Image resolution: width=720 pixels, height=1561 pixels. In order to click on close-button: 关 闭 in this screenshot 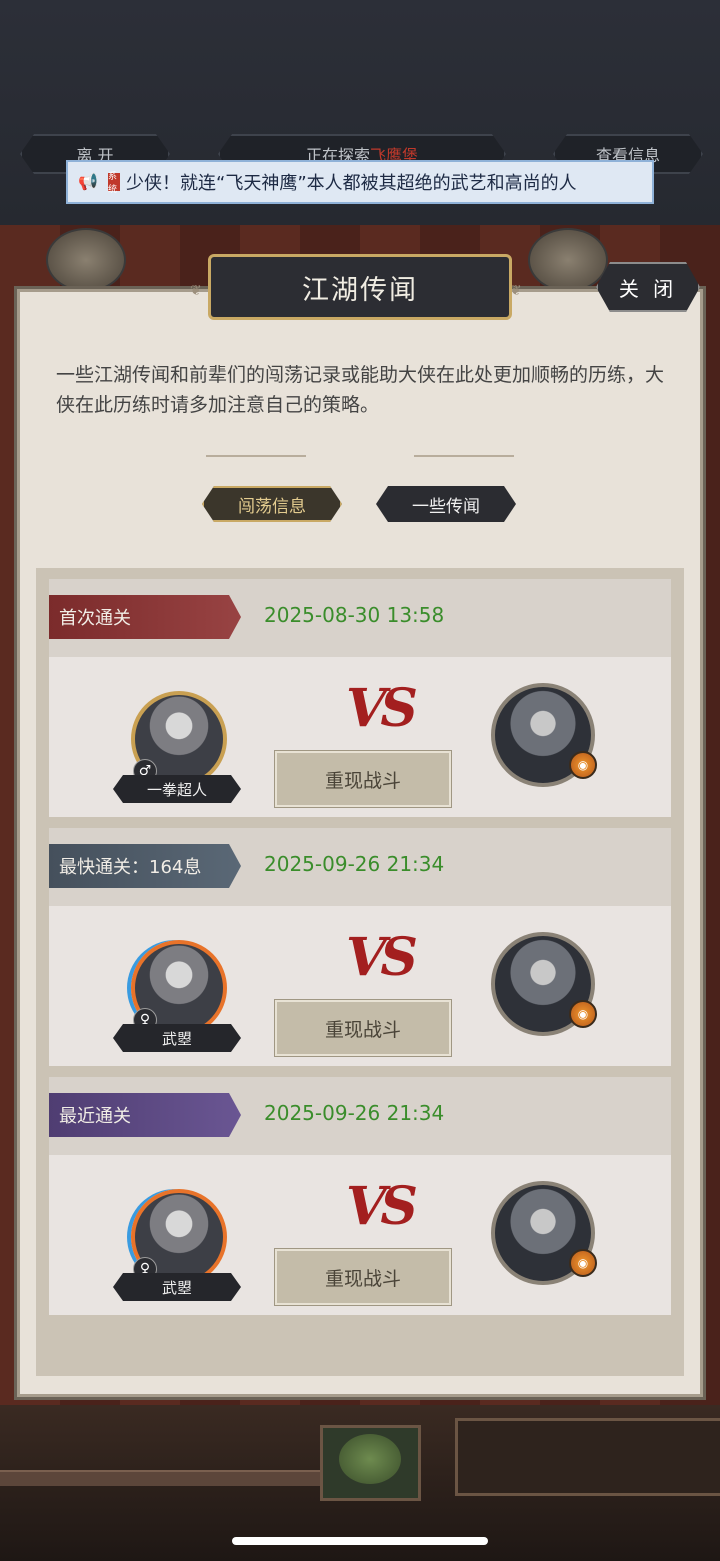, I will do `click(648, 287)`.